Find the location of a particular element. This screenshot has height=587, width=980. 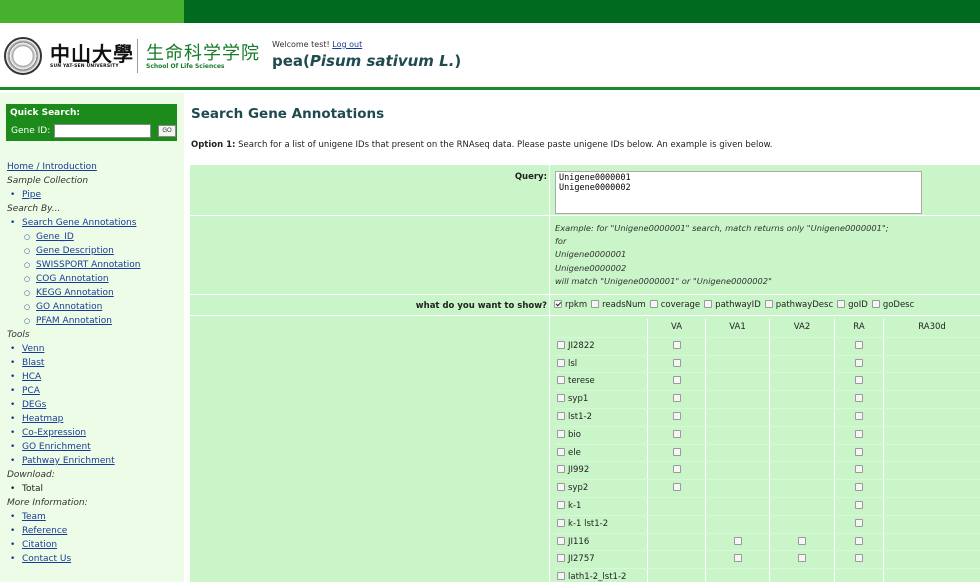

sample-name-cell: syp2 is located at coordinates (572, 489).